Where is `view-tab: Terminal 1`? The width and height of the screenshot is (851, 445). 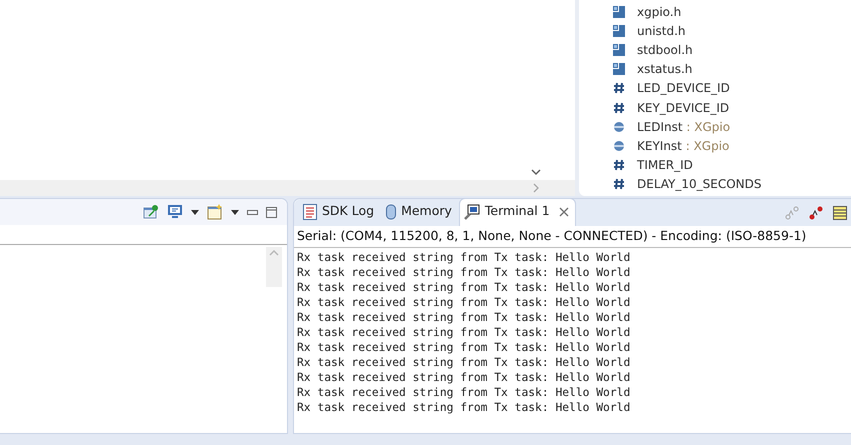
view-tab: Terminal 1 is located at coordinates (517, 212).